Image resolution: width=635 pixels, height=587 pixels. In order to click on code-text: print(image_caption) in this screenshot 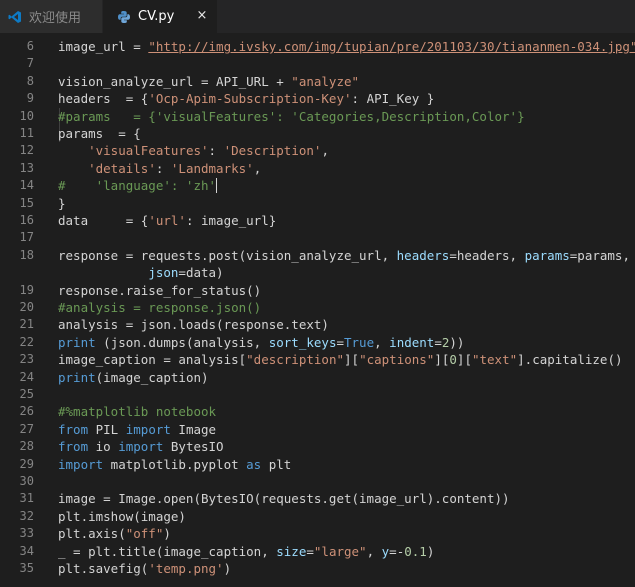, I will do `click(133, 377)`.